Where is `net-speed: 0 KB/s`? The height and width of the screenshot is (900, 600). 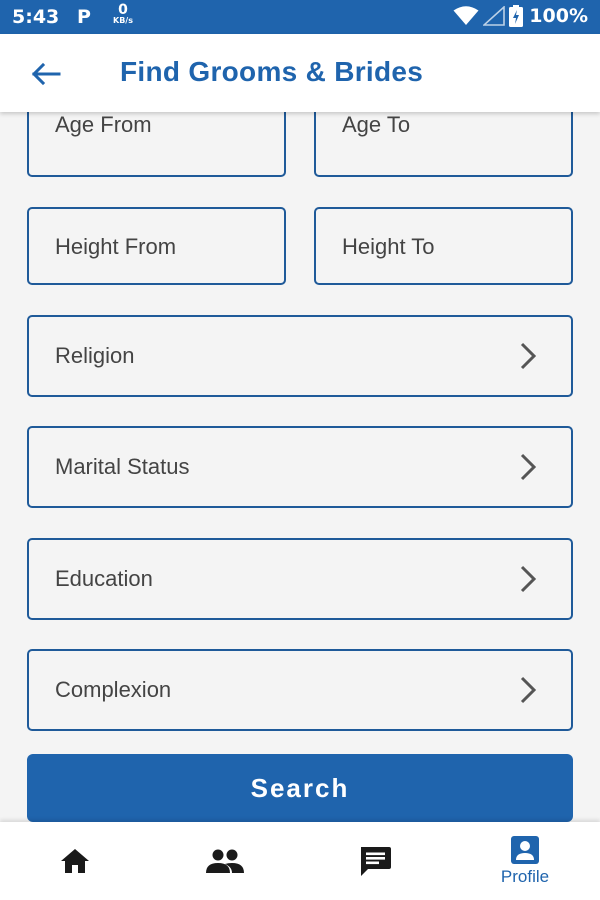 net-speed: 0 KB/s is located at coordinates (123, 14).